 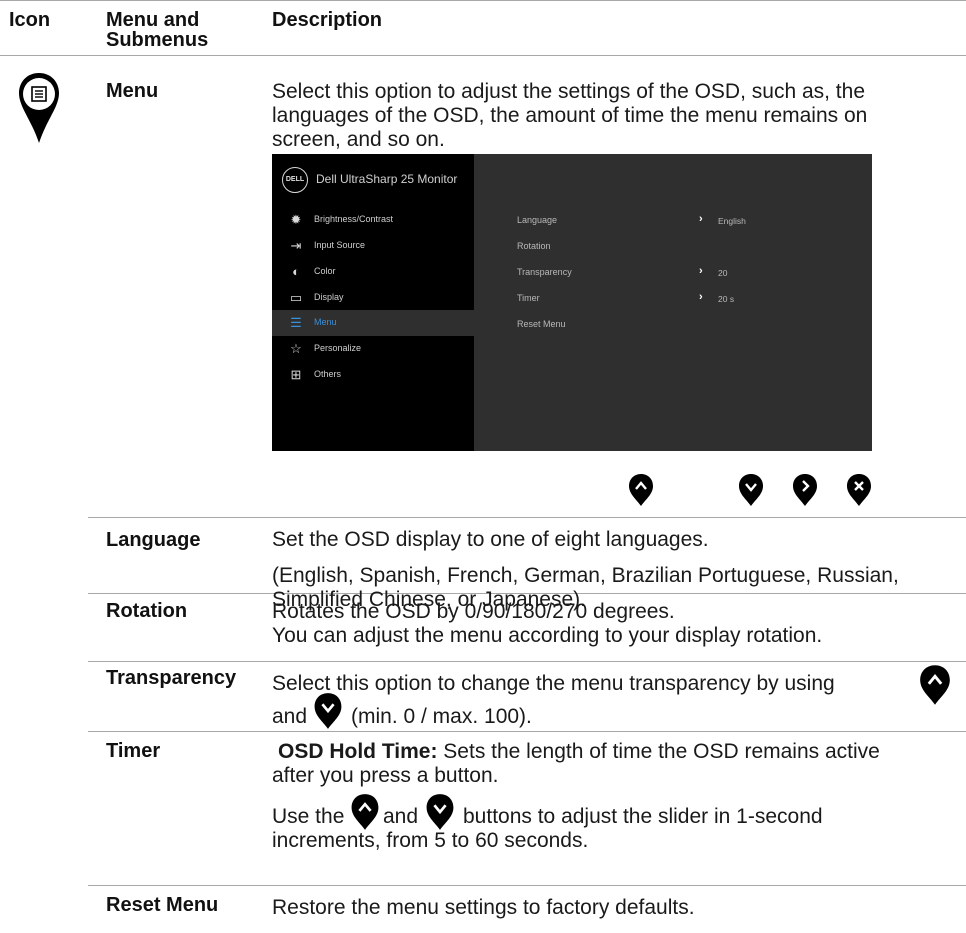 What do you see at coordinates (325, 322) in the screenshot?
I see `osd-item-label: Menu` at bounding box center [325, 322].